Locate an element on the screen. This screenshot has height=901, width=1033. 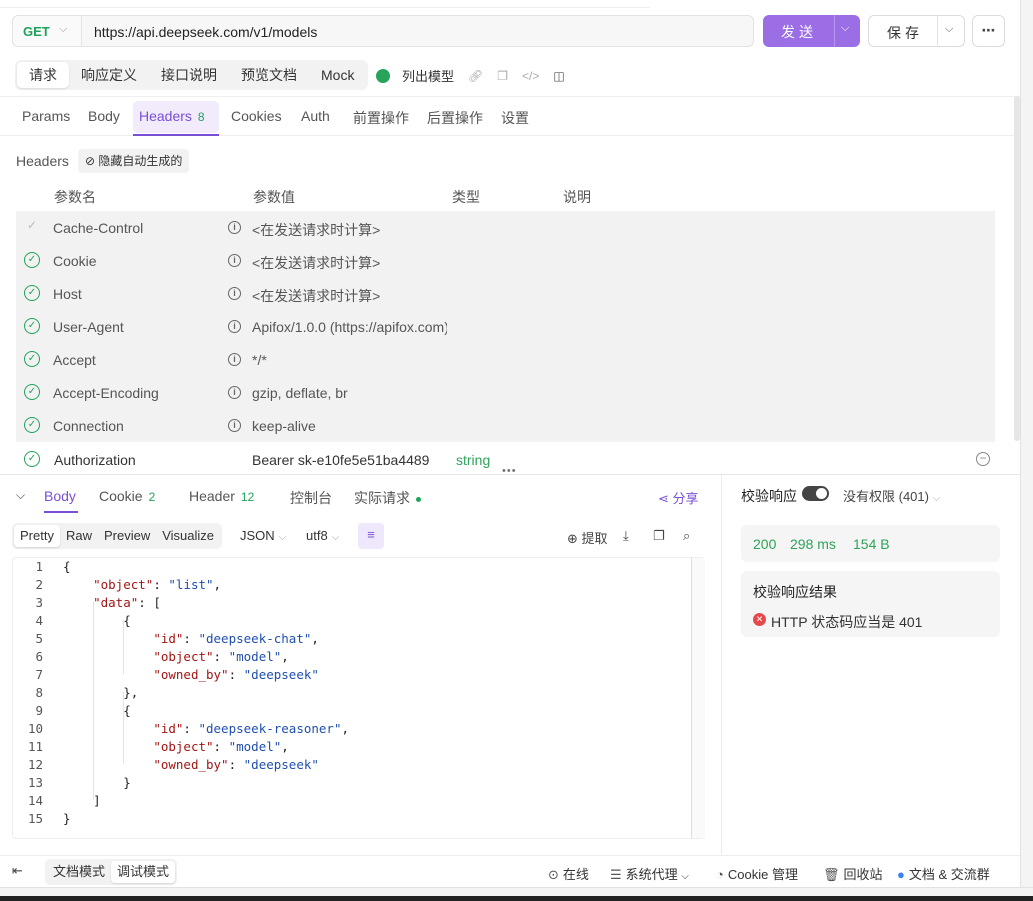
mode-debug: 调试模式 is located at coordinates (143, 872).